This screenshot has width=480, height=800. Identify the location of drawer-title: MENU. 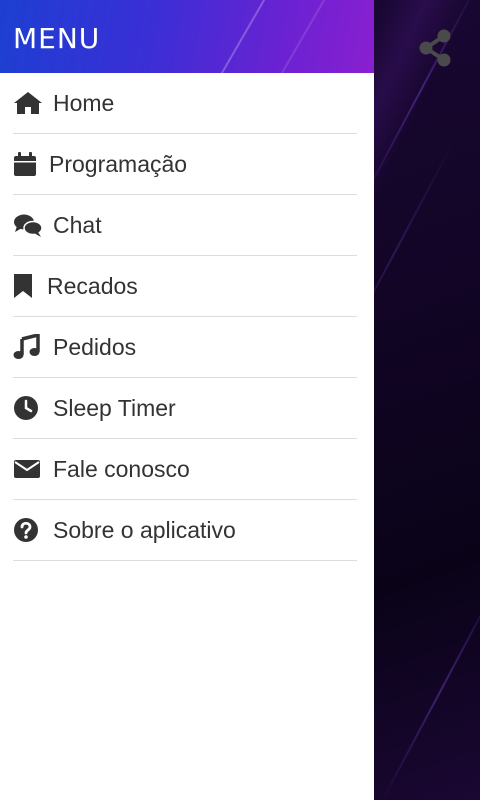
(57, 38).